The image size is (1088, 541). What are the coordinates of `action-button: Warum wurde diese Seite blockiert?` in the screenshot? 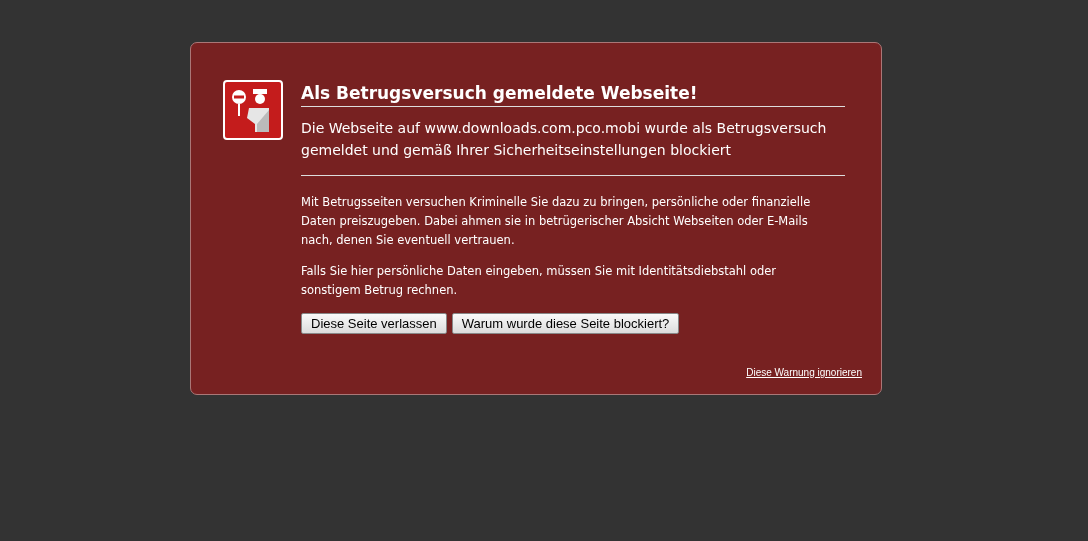 It's located at (565, 323).